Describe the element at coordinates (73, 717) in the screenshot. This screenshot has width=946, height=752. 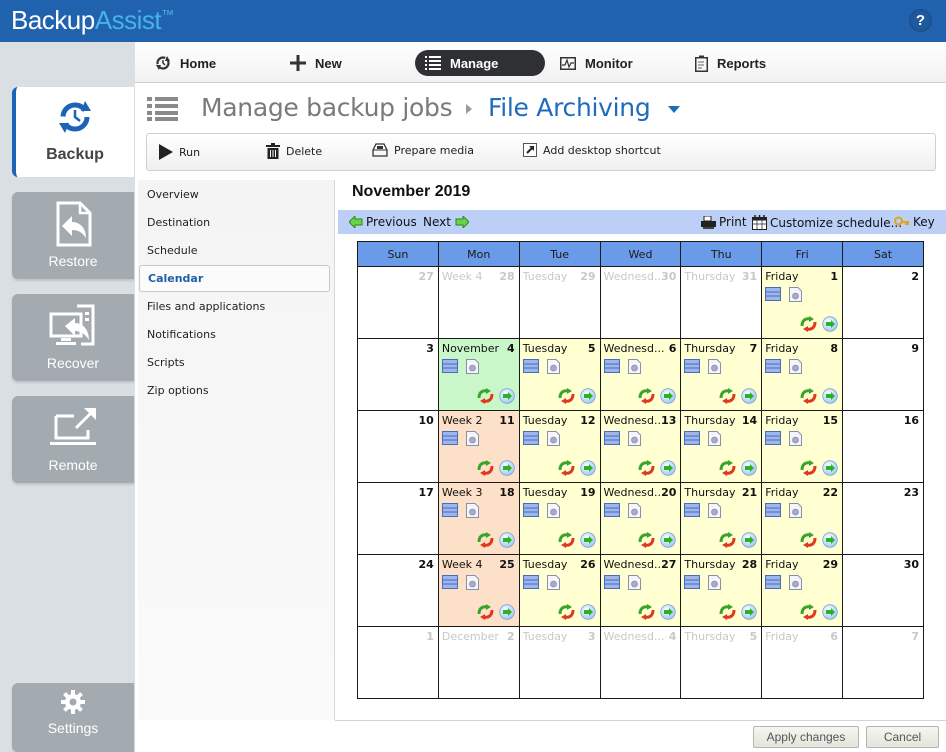
I see `rail-tab-settings: Settings` at that location.